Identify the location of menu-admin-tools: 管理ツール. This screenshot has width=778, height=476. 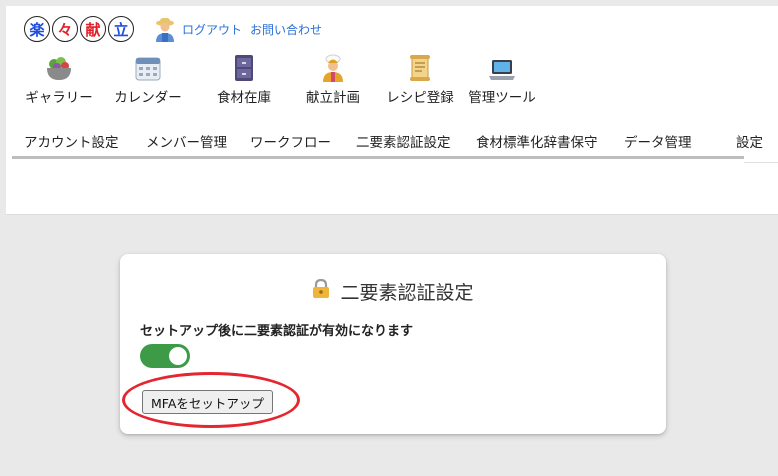
(502, 79).